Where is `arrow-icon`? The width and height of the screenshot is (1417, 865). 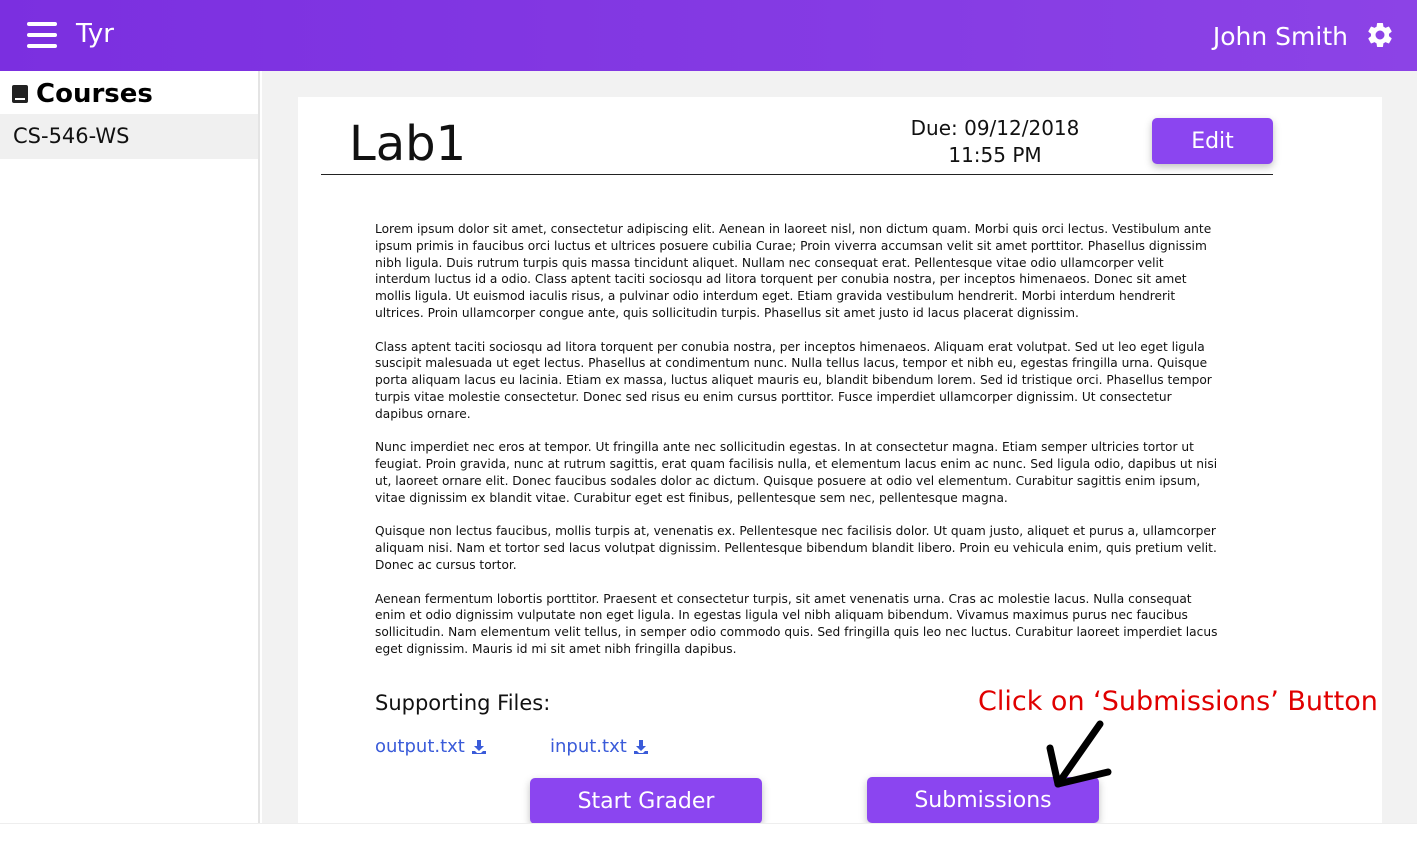
arrow-icon is located at coordinates (1079, 754).